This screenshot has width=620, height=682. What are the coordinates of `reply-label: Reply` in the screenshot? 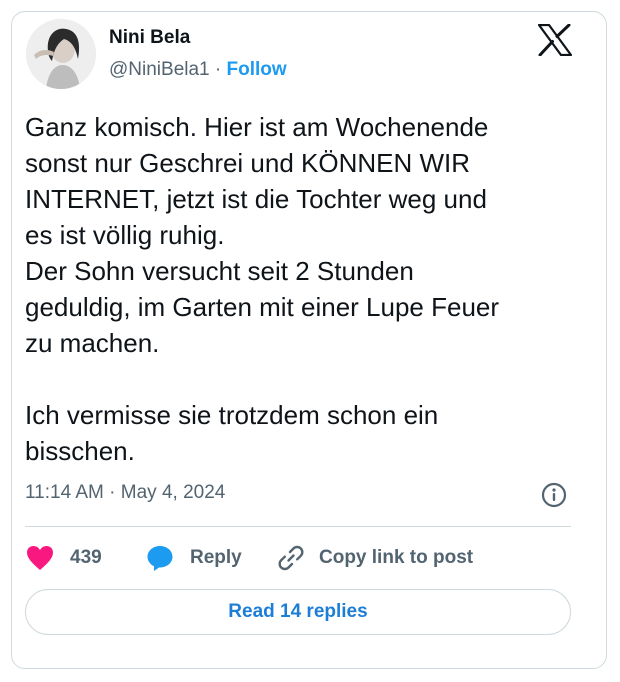 It's located at (216, 557).